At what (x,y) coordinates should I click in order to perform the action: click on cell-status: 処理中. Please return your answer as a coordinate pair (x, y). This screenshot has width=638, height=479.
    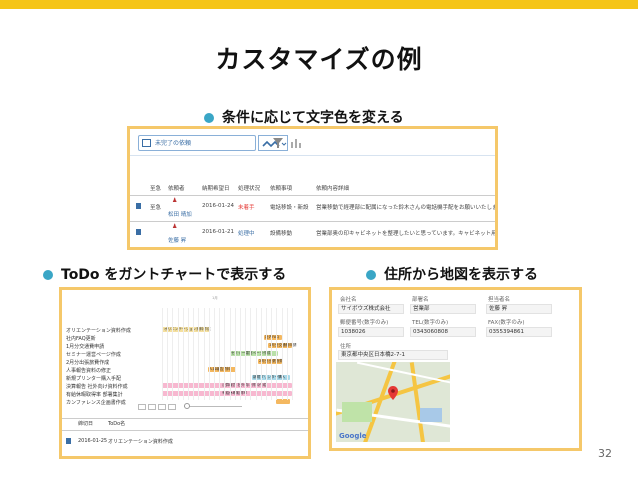
    Looking at the image, I should click on (246, 234).